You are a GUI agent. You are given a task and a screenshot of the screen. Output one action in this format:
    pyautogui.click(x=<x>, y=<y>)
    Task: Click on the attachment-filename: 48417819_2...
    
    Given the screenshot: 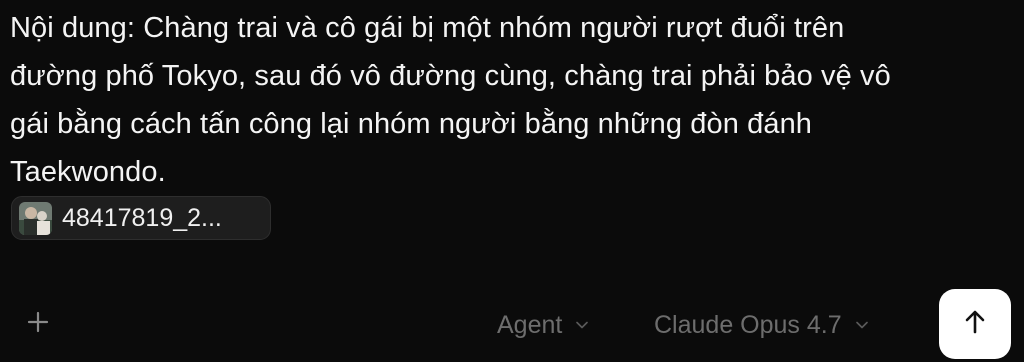 What is the action you would take?
    pyautogui.click(x=142, y=217)
    